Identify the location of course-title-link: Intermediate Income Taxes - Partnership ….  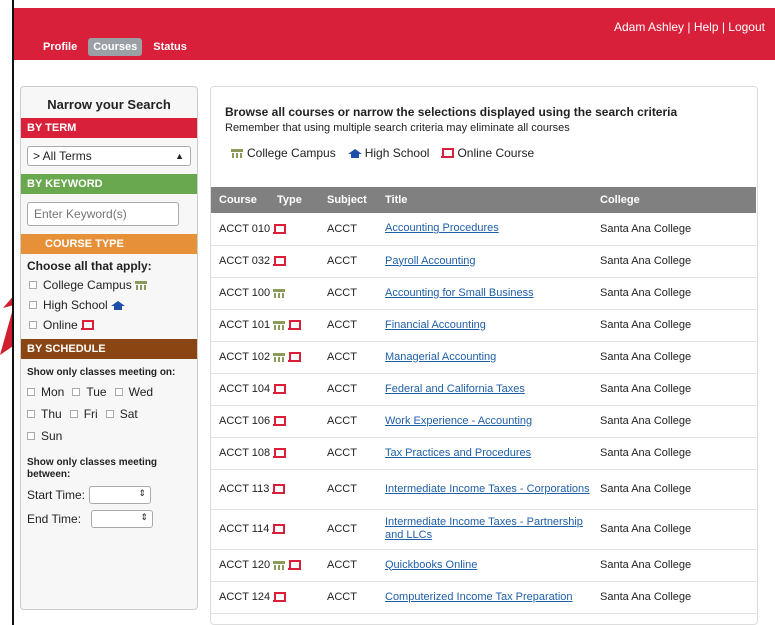
(484, 529).